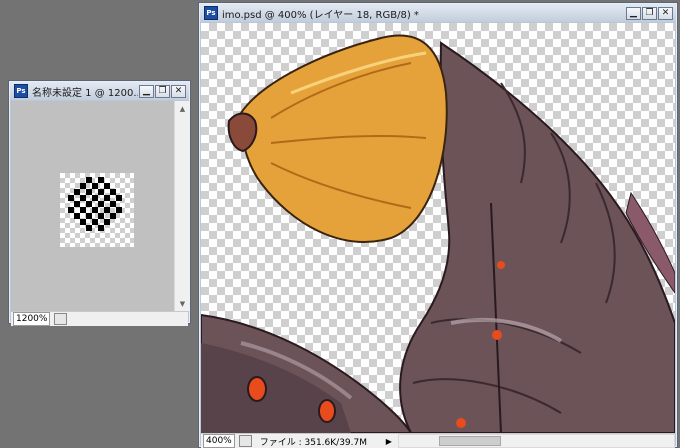 Image resolution: width=680 pixels, height=448 pixels. I want to click on file-size-info: ファイル : 351.6K/39.7M, so click(313, 442).